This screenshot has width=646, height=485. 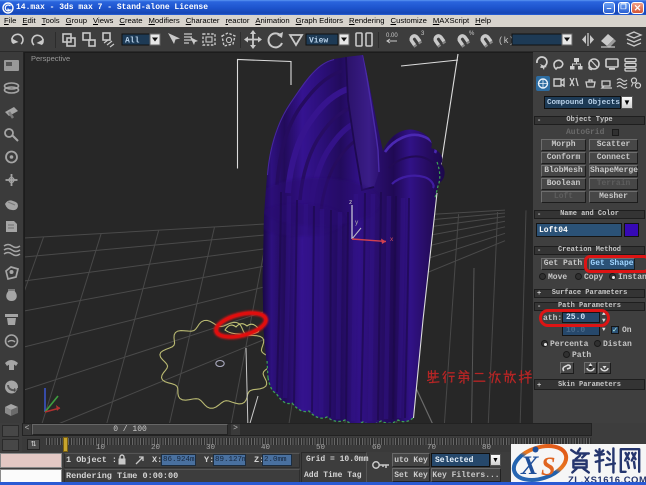 I want to click on svg-text: 0.00, so click(x=392, y=36).